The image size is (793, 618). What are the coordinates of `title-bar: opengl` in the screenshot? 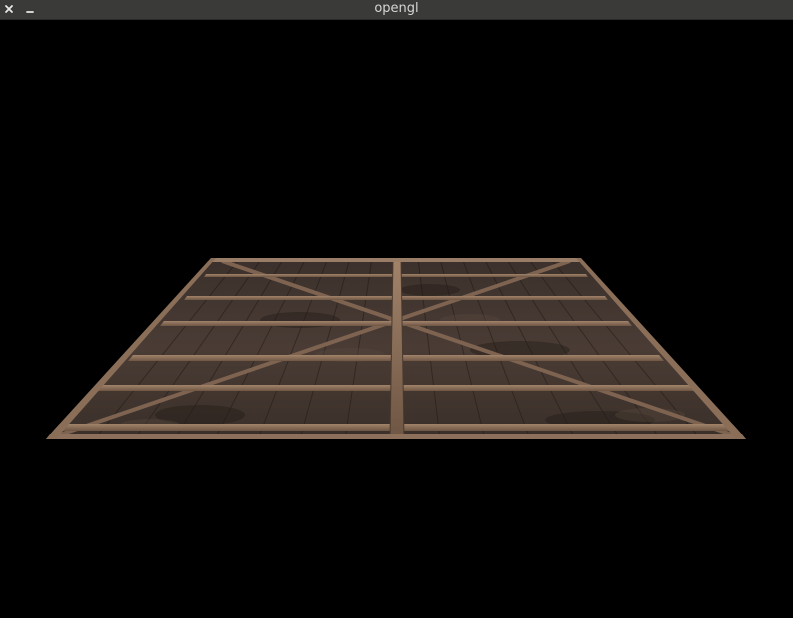 It's located at (396, 10).